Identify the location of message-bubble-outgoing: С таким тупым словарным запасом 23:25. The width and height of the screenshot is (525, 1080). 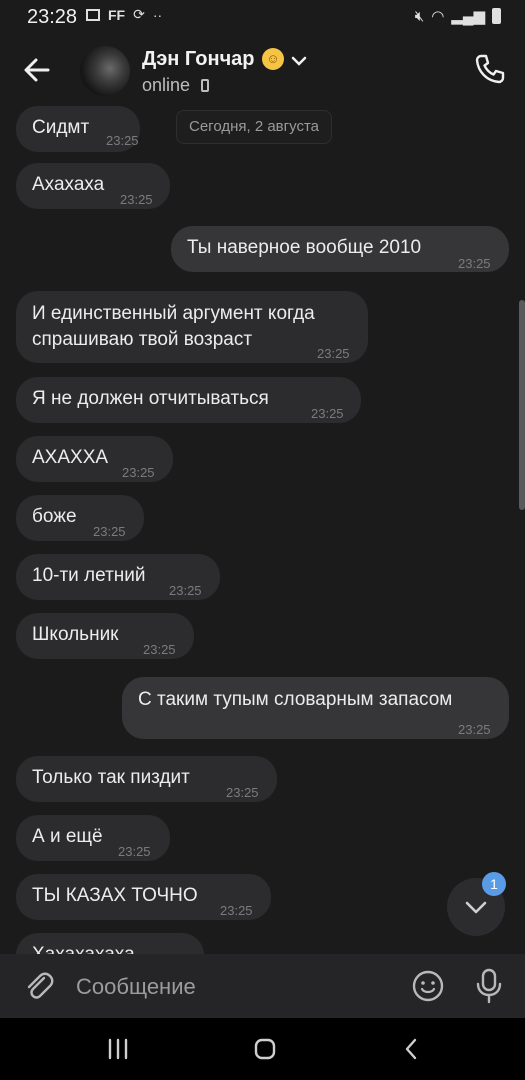
(315, 708).